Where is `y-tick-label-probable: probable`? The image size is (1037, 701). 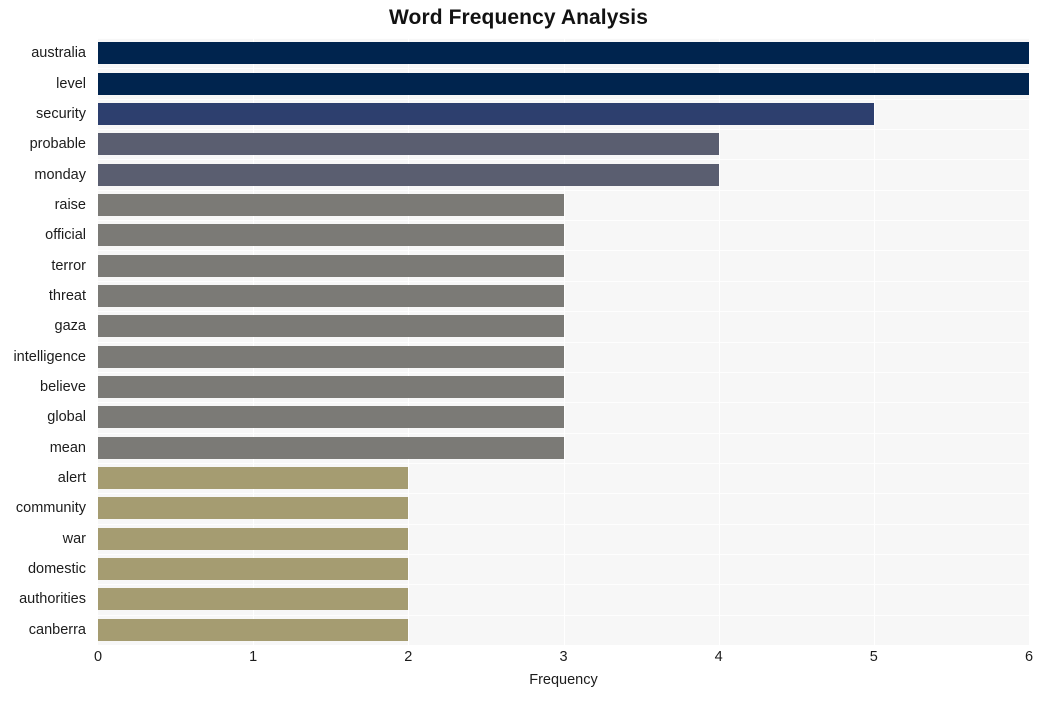 y-tick-label-probable: probable is located at coordinates (57, 144).